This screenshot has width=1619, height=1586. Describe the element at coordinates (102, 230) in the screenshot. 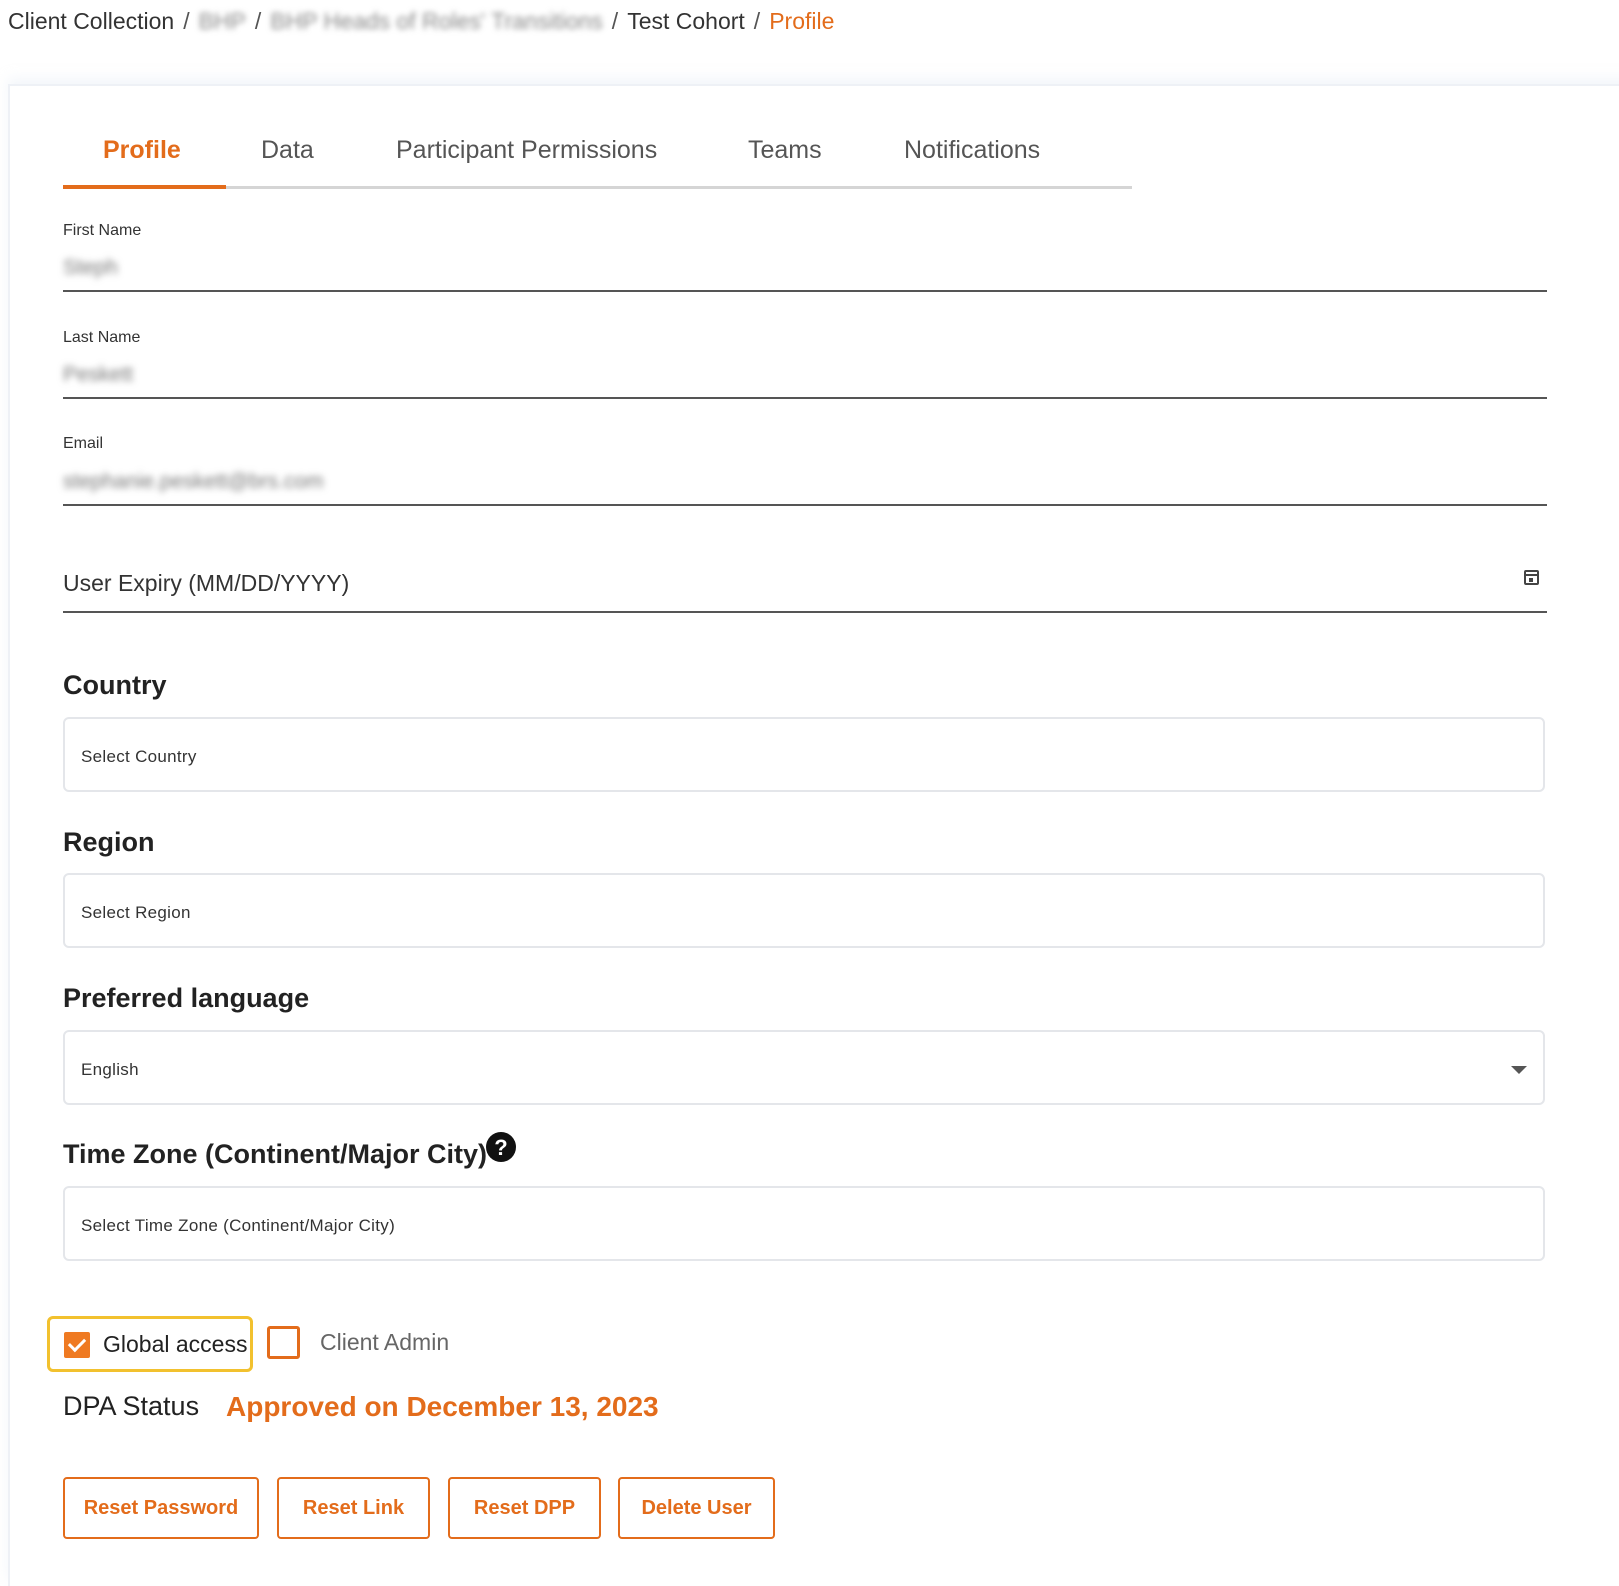

I see `first-name-label: First Name` at that location.